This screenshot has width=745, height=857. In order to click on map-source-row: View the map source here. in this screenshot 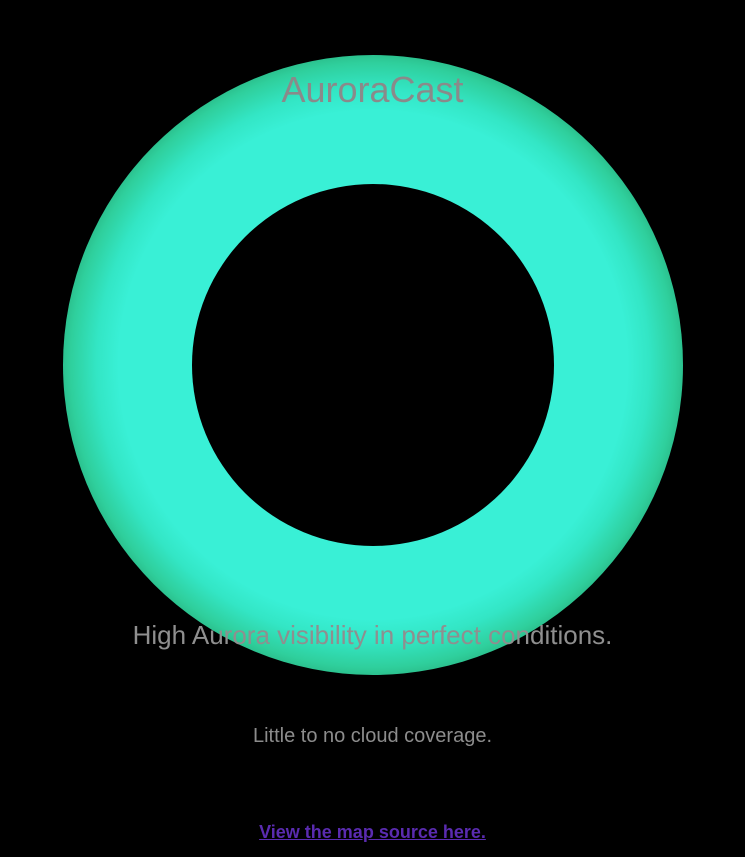, I will do `click(372, 832)`.